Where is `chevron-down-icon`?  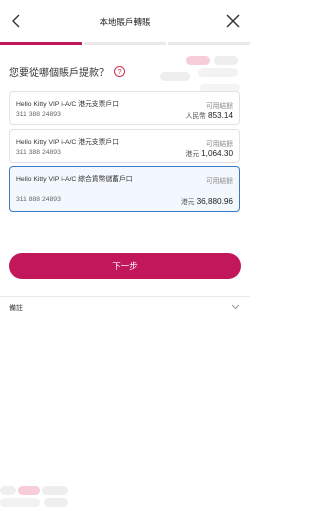
chevron-down-icon is located at coordinates (235, 306).